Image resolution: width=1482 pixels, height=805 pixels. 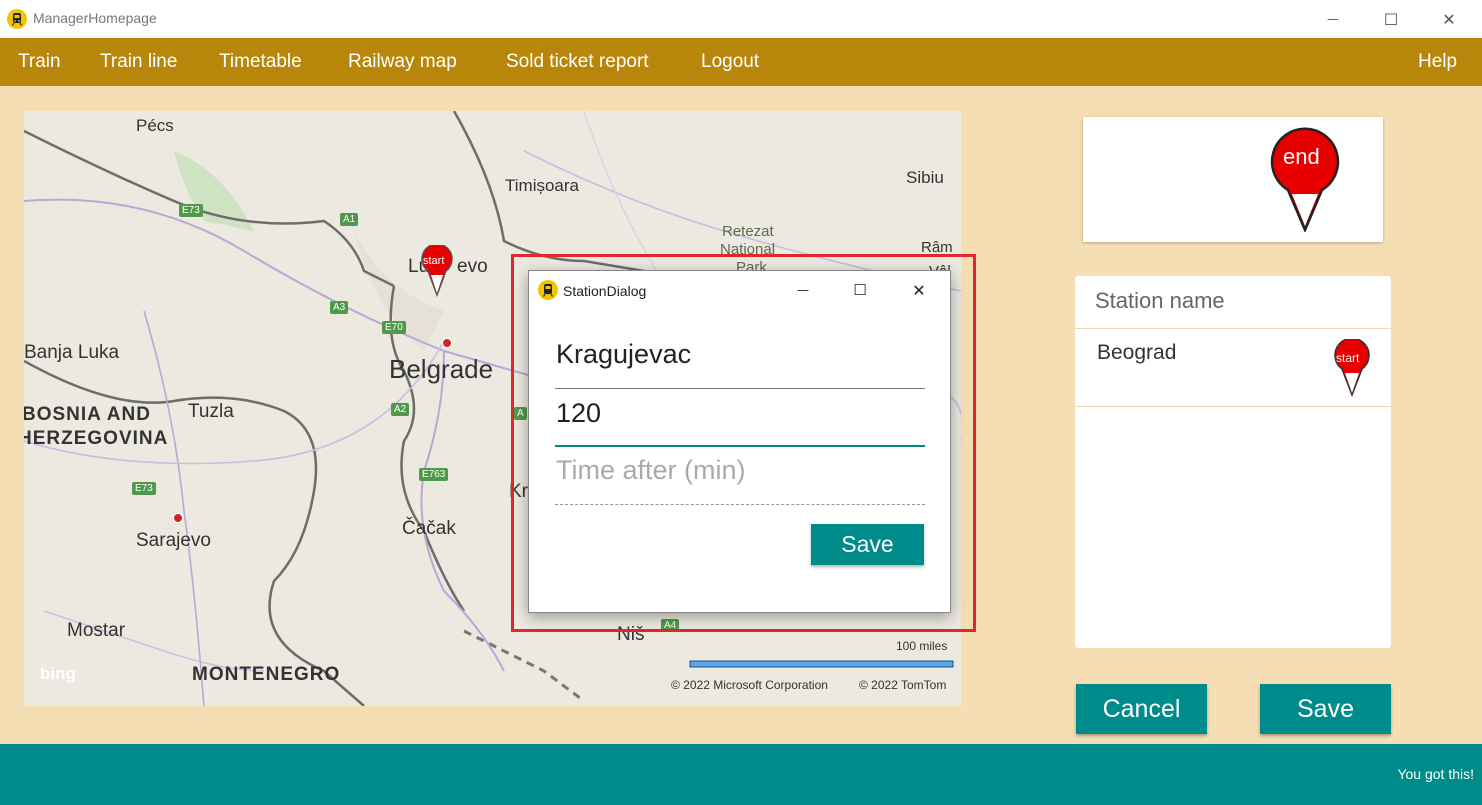 I want to click on window-title: ManagerHomepage, so click(x=95, y=18).